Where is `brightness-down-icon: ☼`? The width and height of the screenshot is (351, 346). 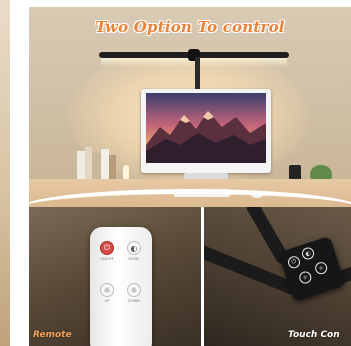 brightness-down-icon: ☼ is located at coordinates (134, 290).